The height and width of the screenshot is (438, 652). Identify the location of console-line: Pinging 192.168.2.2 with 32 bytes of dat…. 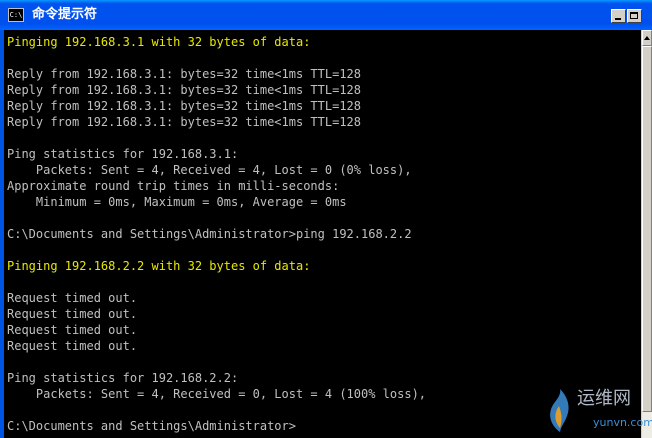
(159, 266).